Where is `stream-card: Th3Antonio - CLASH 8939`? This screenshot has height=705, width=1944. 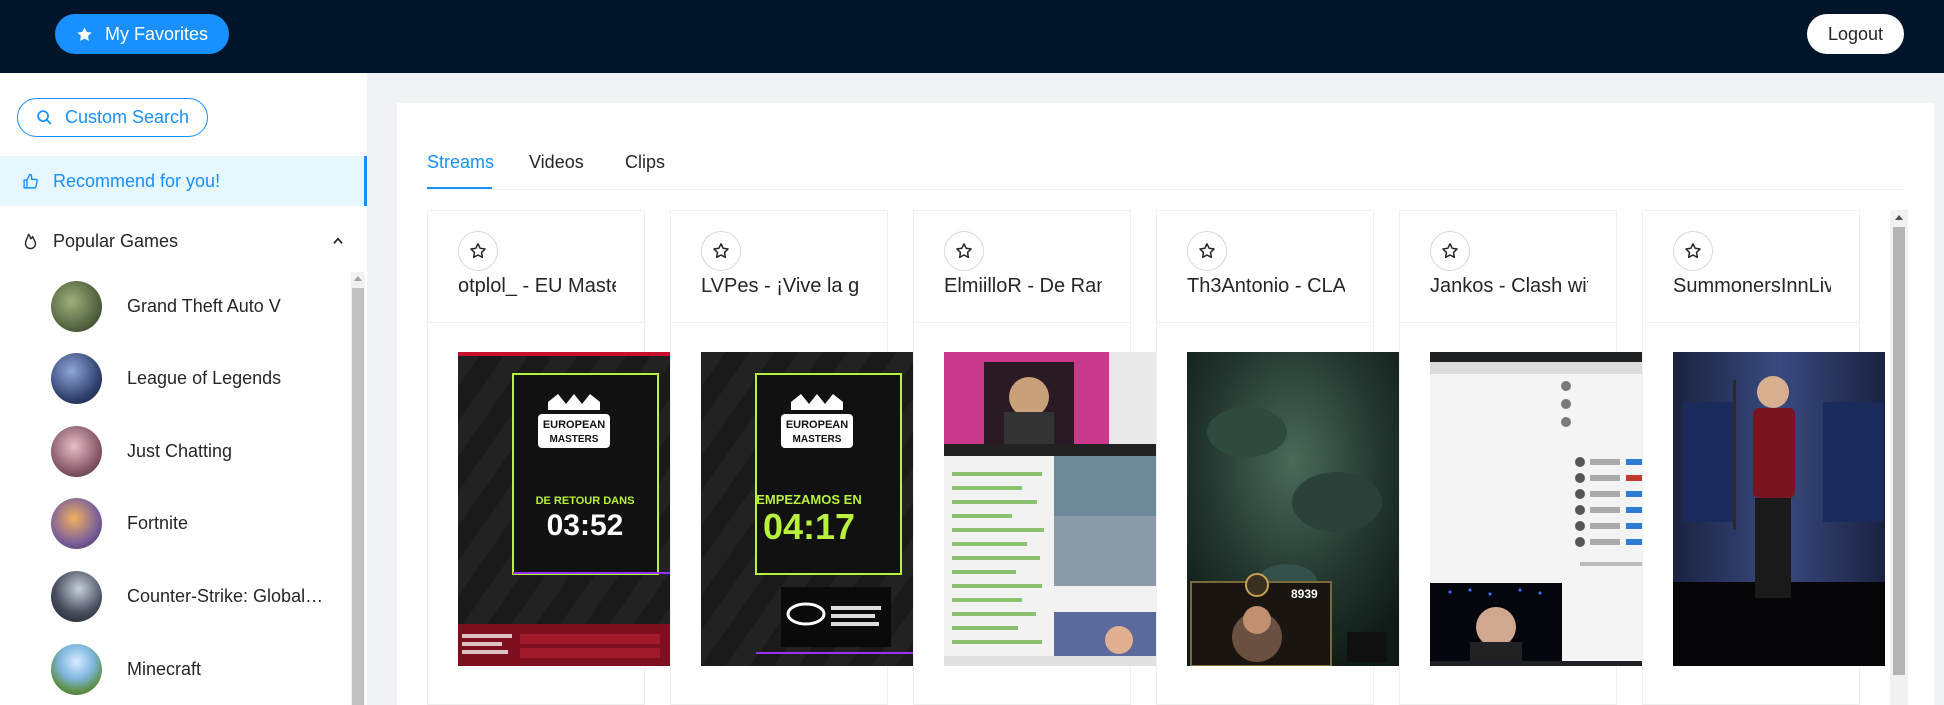 stream-card: Th3Antonio - CLASH 8939 is located at coordinates (1277, 457).